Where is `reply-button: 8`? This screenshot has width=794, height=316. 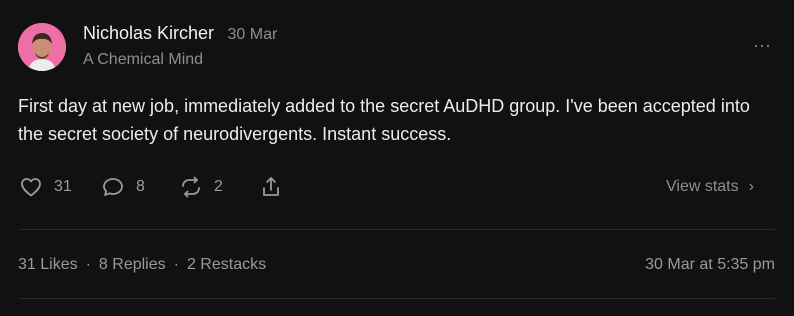 reply-button: 8 is located at coordinates (122, 187).